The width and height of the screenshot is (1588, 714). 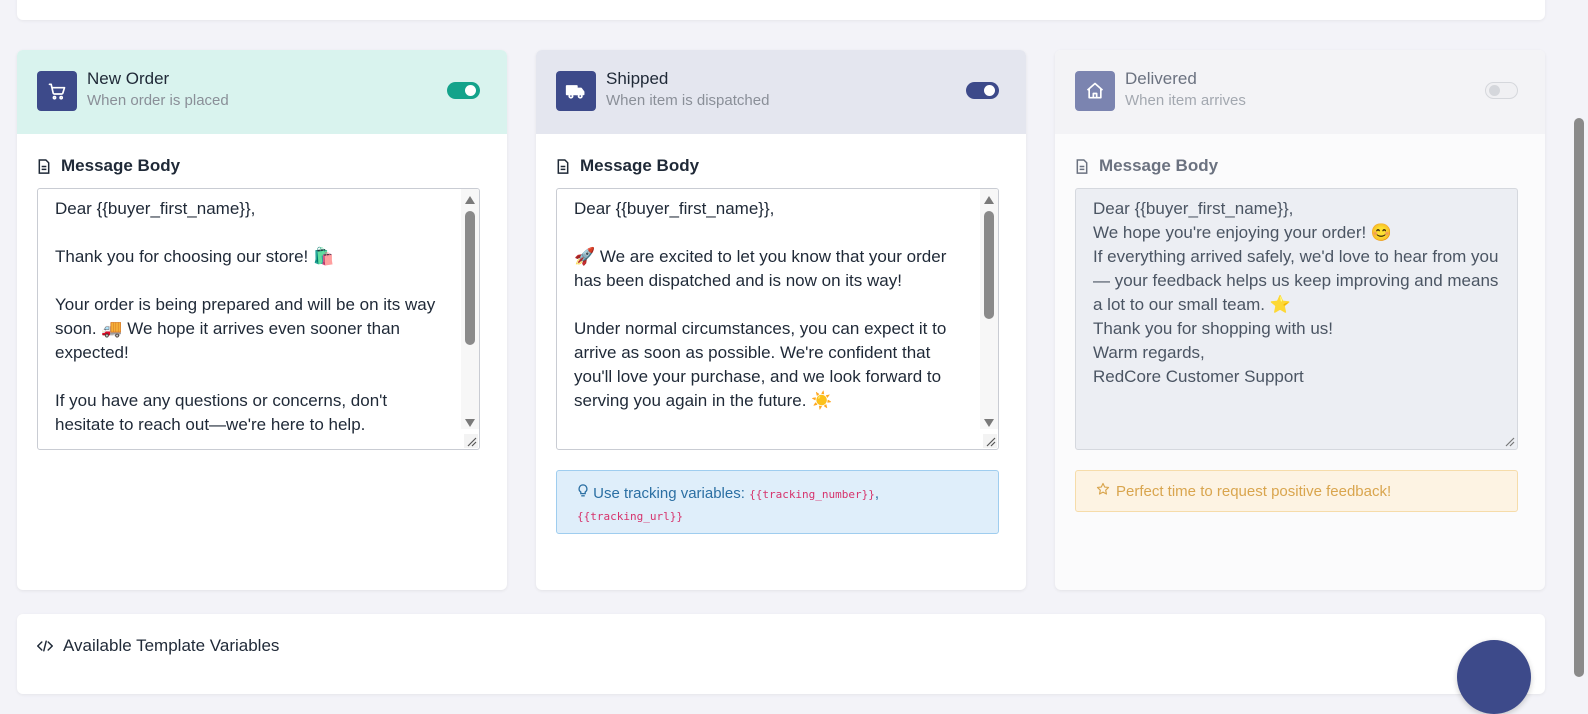 I want to click on card-subtitle: When order is placed, so click(x=158, y=100).